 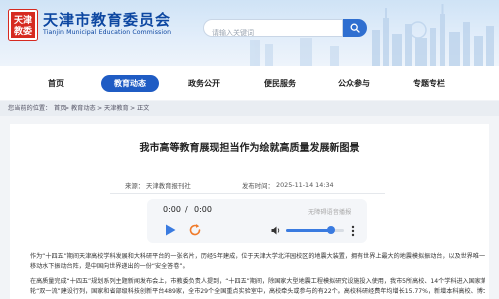 I want to click on source-label: 来源：, so click(x=135, y=186).